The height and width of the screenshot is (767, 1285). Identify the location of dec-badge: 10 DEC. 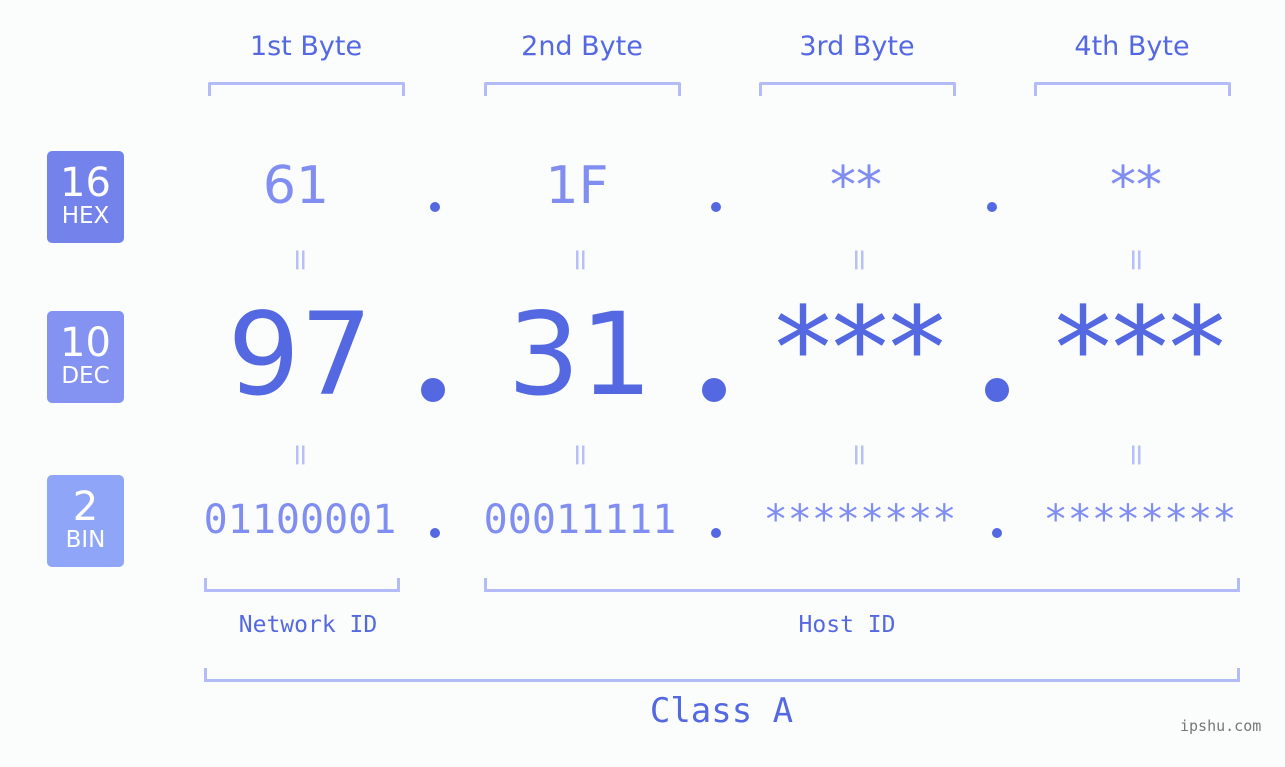
(85, 357).